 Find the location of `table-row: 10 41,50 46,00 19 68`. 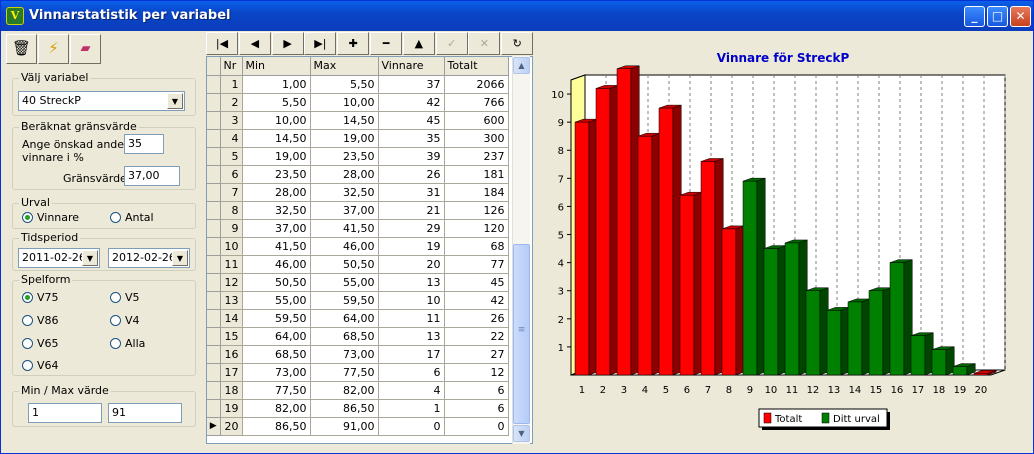

table-row: 10 41,50 46,00 19 68 is located at coordinates (358, 246).